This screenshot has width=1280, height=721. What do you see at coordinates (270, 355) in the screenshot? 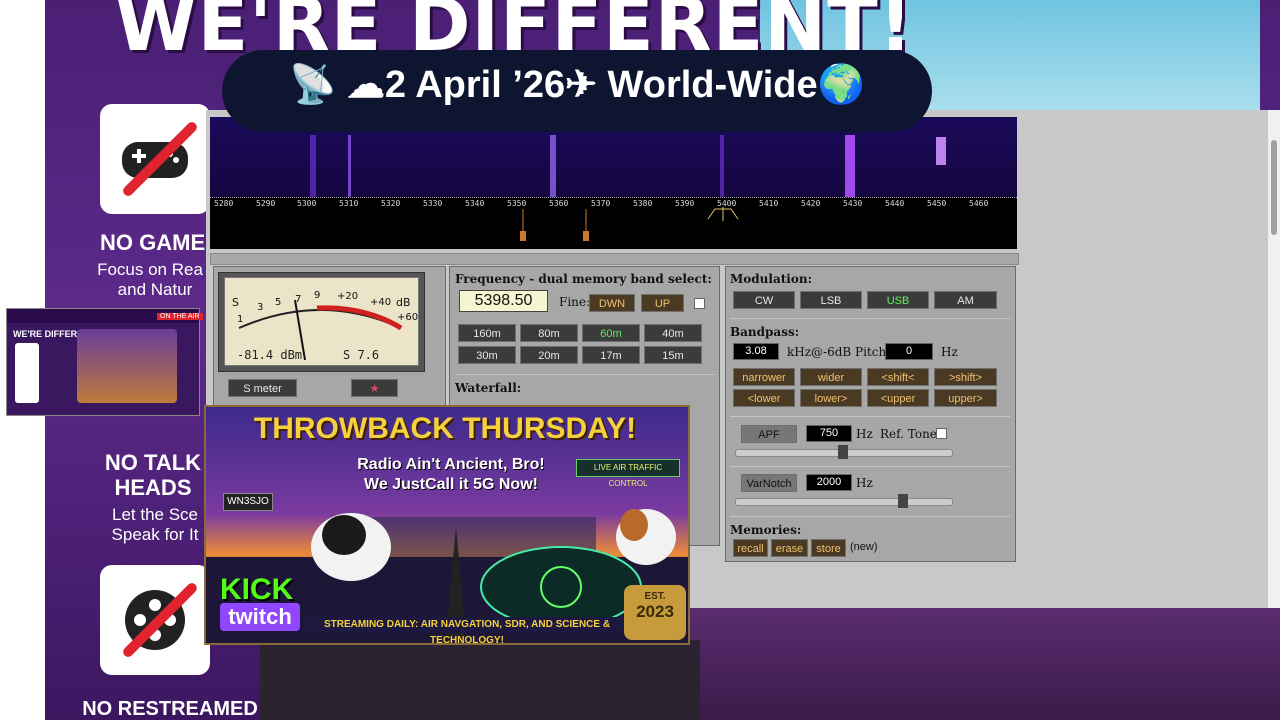
I see `s-meter-dbm: -81.4 dBm` at bounding box center [270, 355].